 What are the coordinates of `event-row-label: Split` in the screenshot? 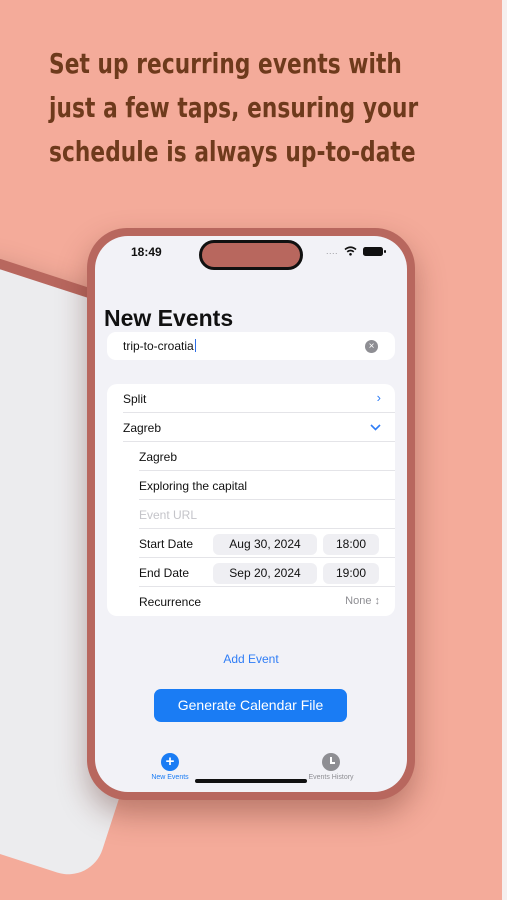 It's located at (135, 399).